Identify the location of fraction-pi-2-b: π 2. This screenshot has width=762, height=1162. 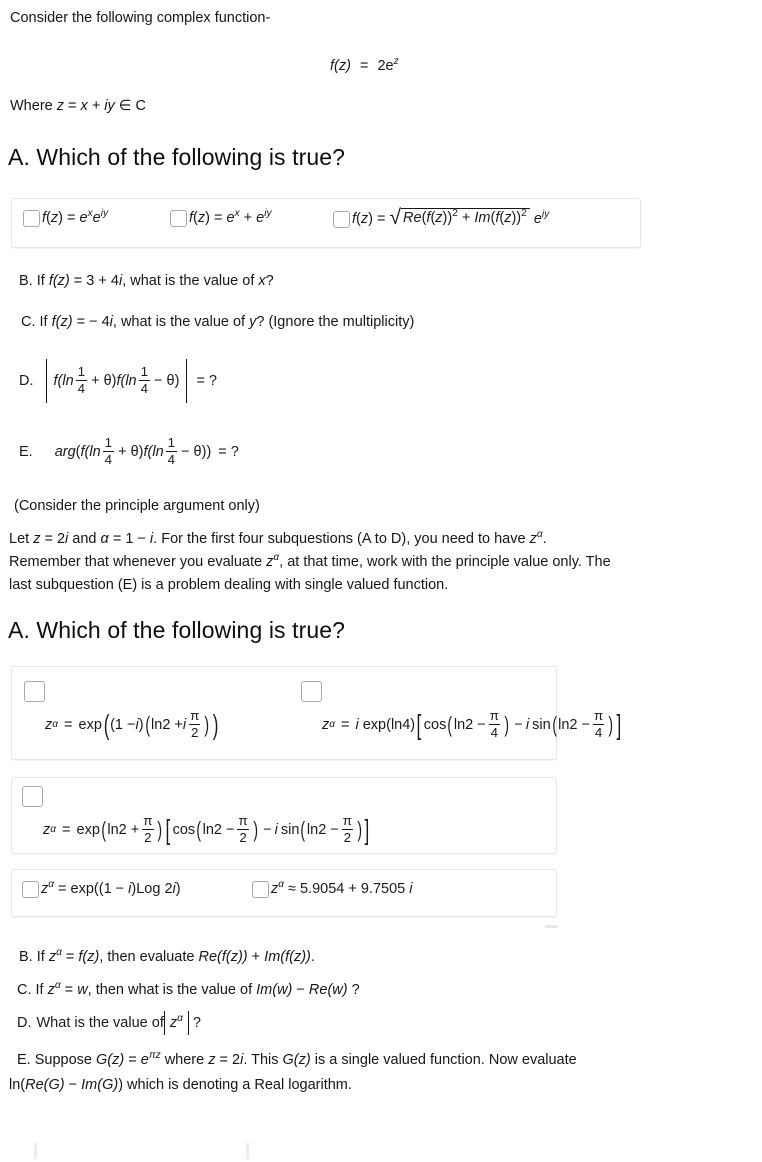
(243, 829).